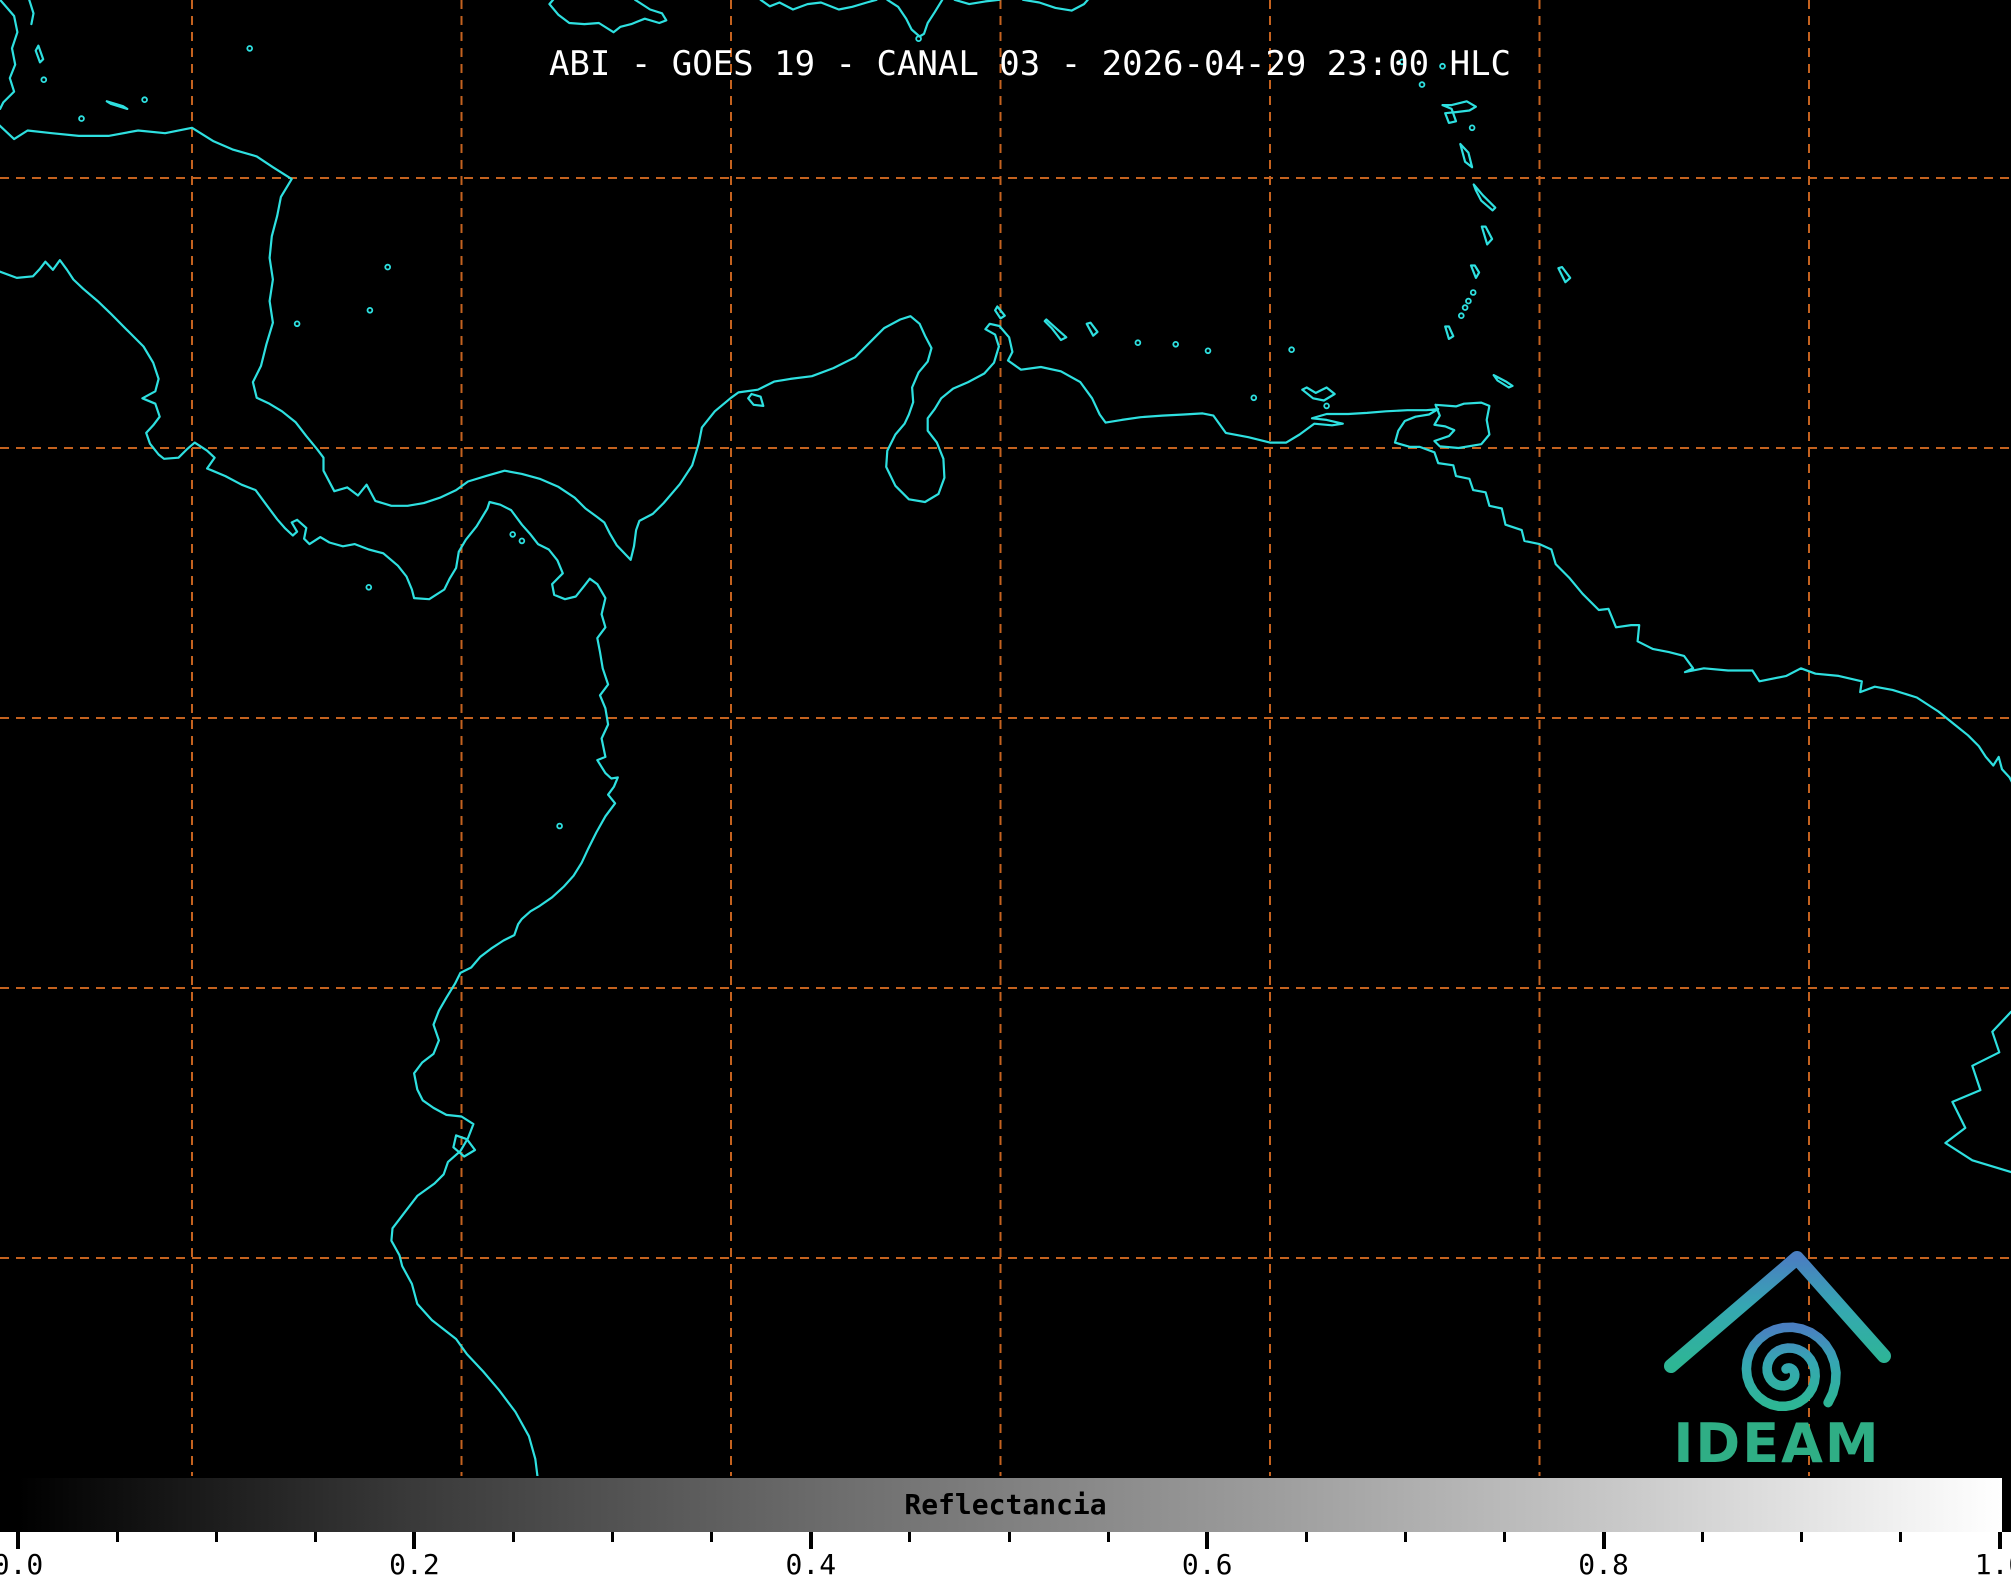 This screenshot has width=2011, height=1577. I want to click on tick-label-0.4: 0.4, so click(811, 1562).